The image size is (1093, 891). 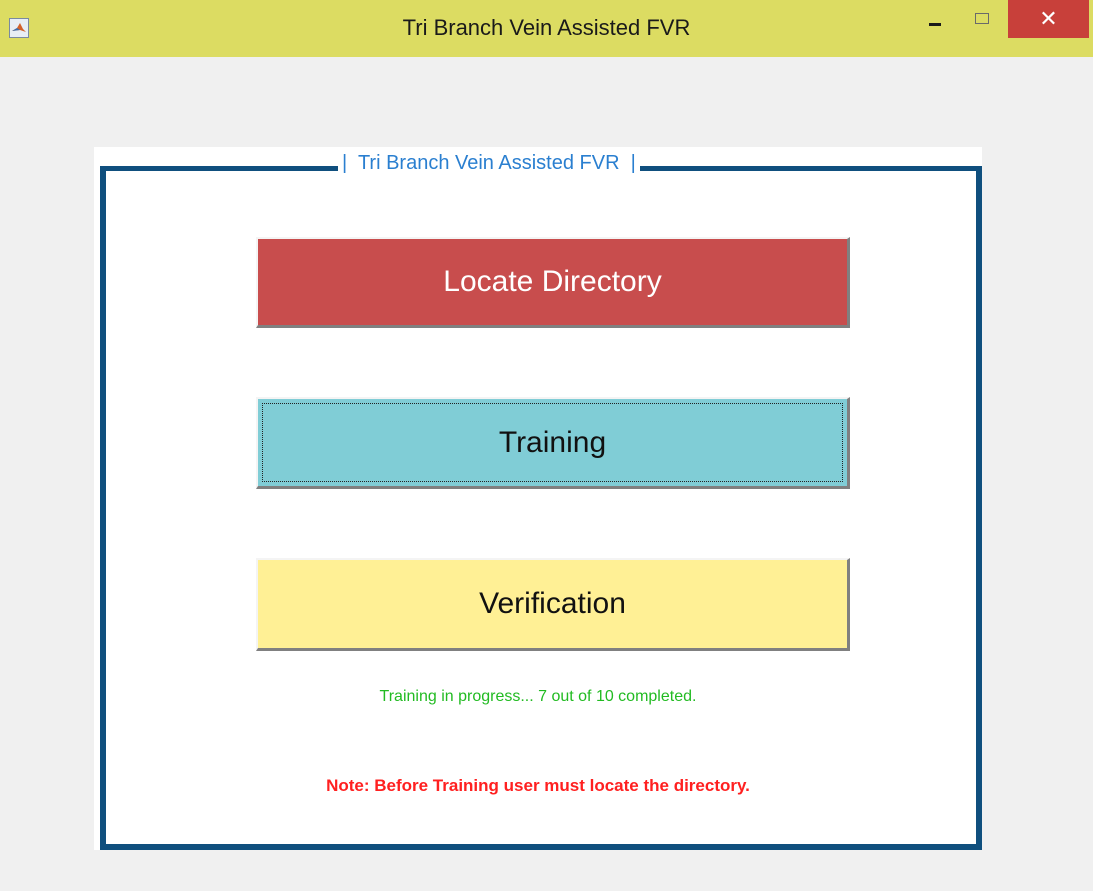 I want to click on maximize-icon, so click(x=982, y=18).